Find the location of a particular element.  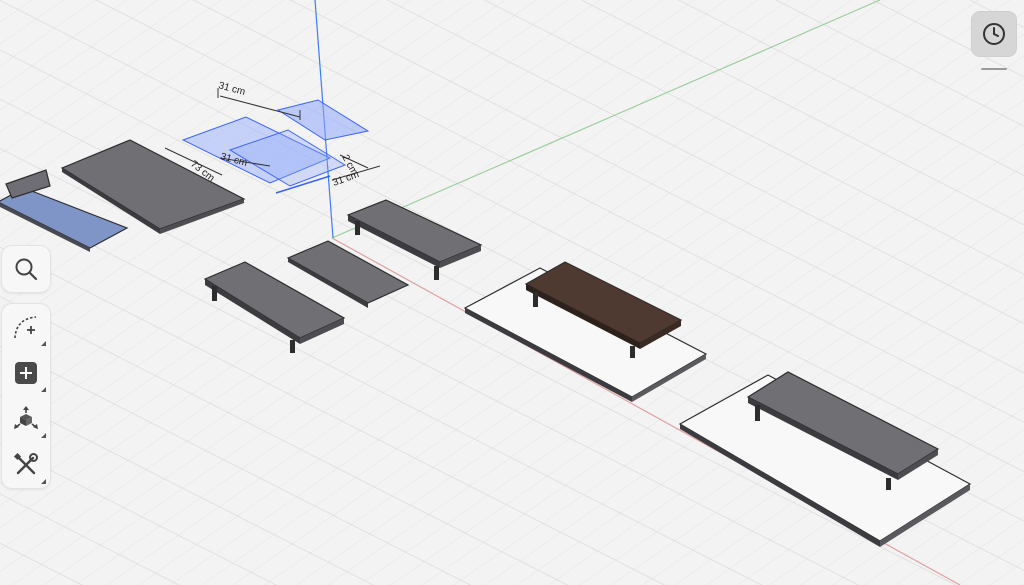

tools-button is located at coordinates (26, 465).